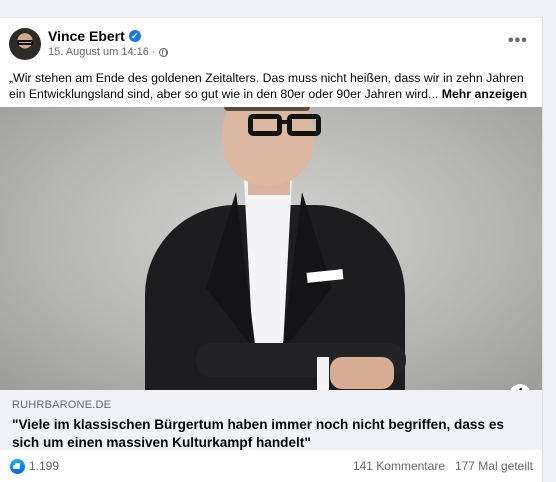 This screenshot has width=556, height=482. Describe the element at coordinates (484, 94) in the screenshot. I see `see-more-link: Mehr anzeigen` at that location.